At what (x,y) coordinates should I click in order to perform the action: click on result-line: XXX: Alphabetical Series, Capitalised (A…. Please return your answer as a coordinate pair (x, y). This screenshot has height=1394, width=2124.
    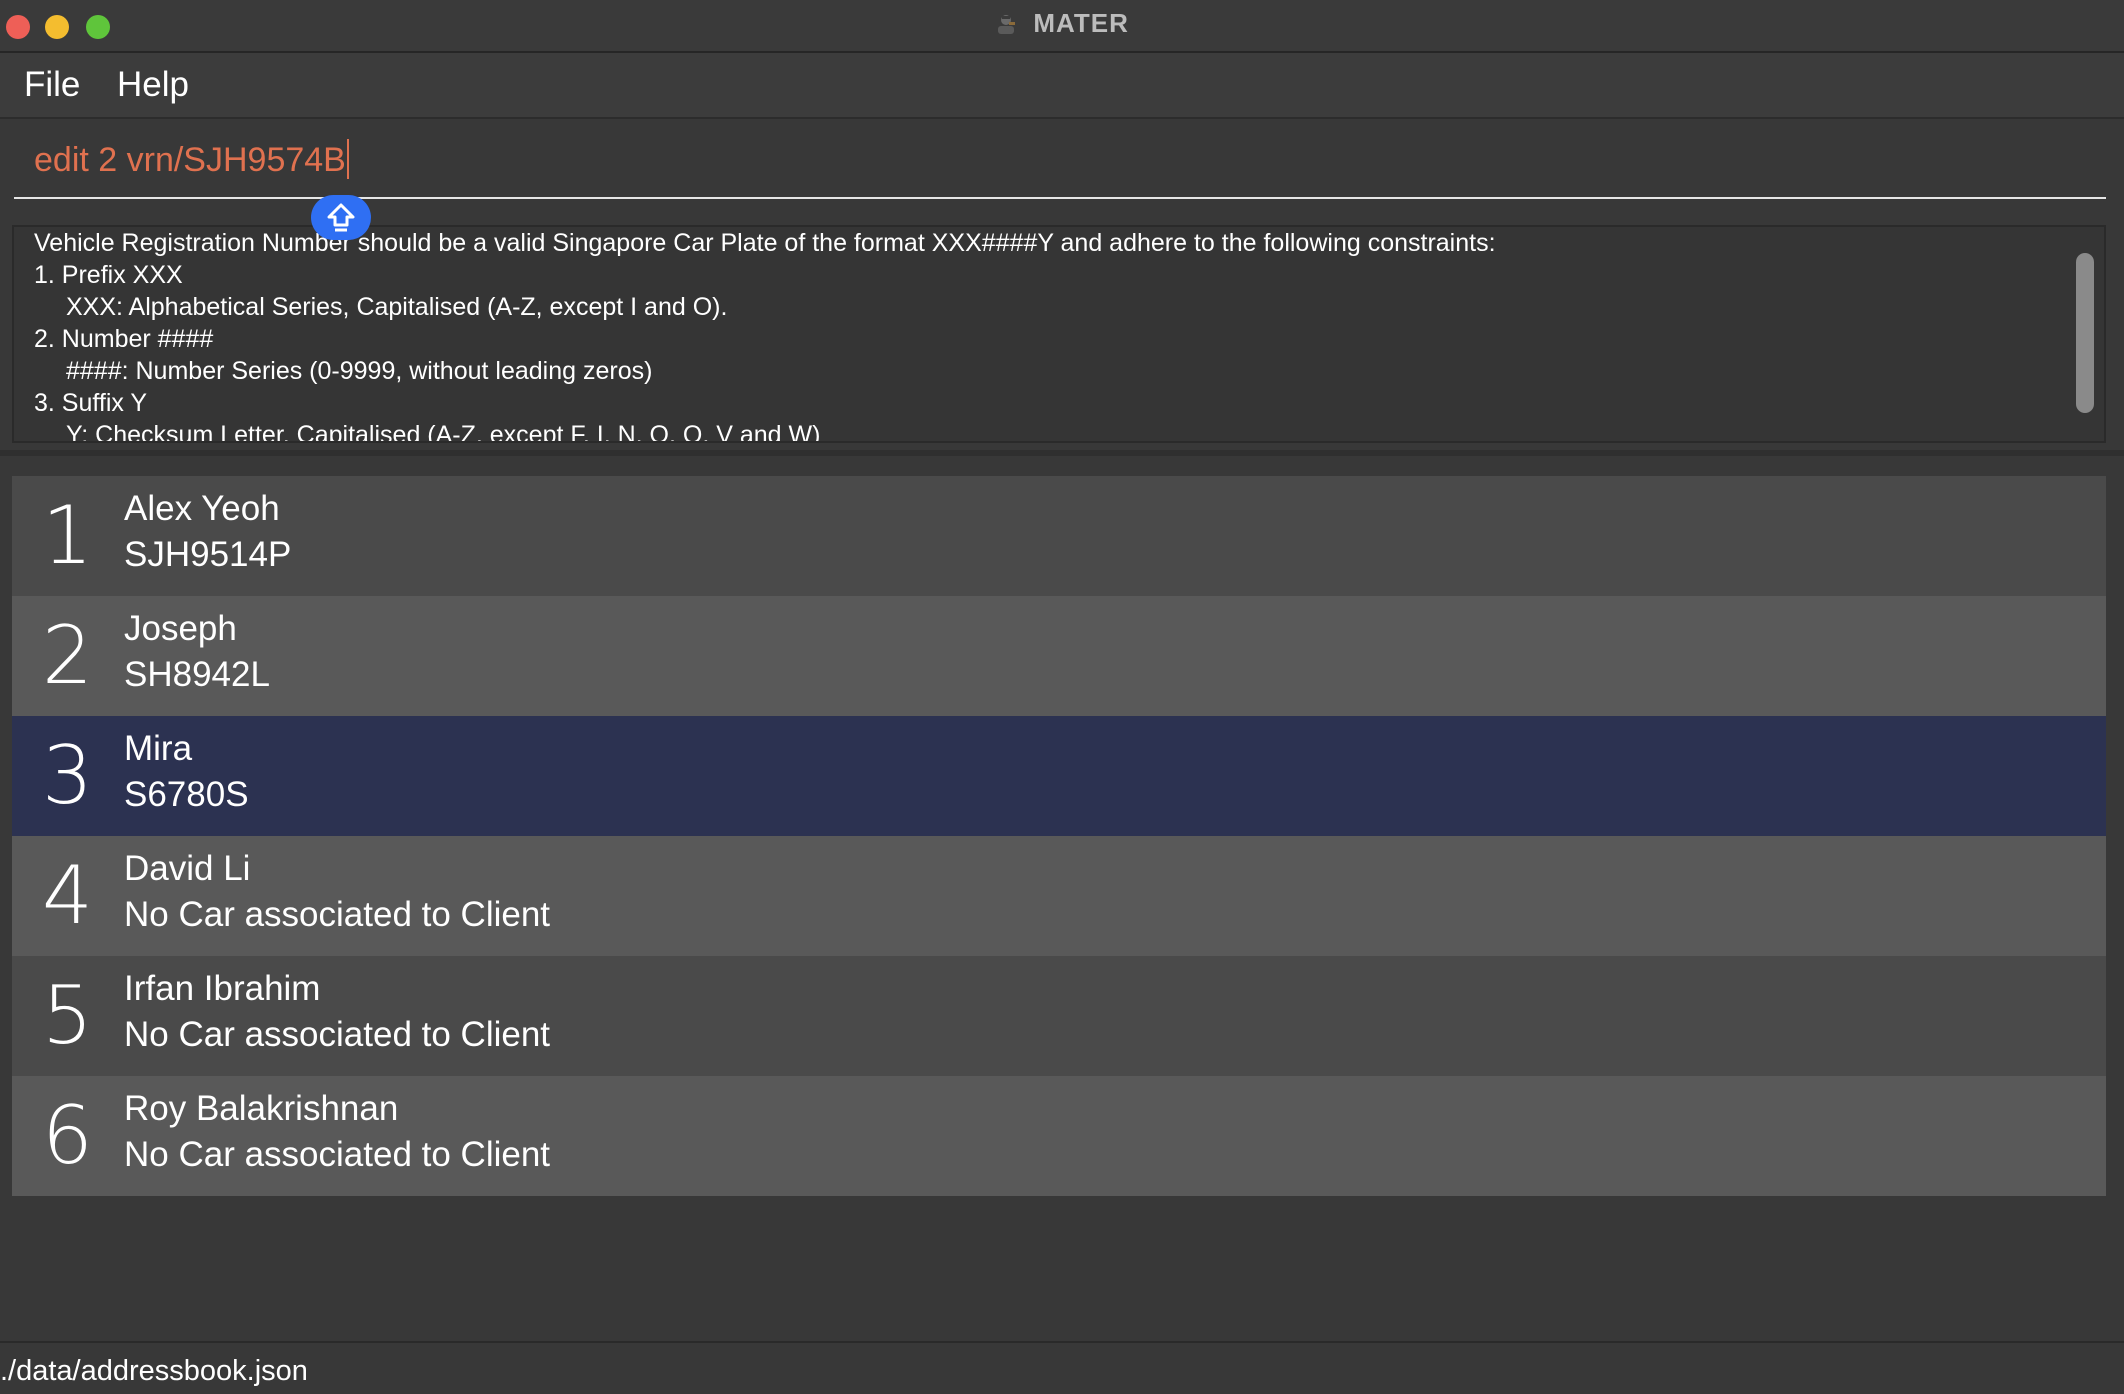
    Looking at the image, I should click on (397, 307).